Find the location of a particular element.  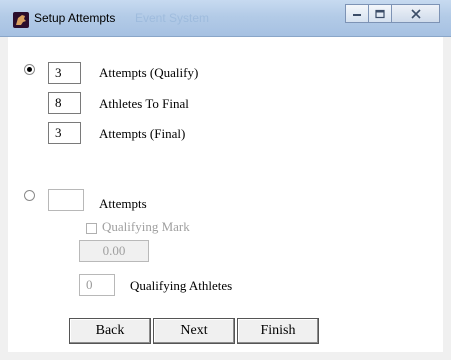

finish-button: Finish is located at coordinates (278, 331).